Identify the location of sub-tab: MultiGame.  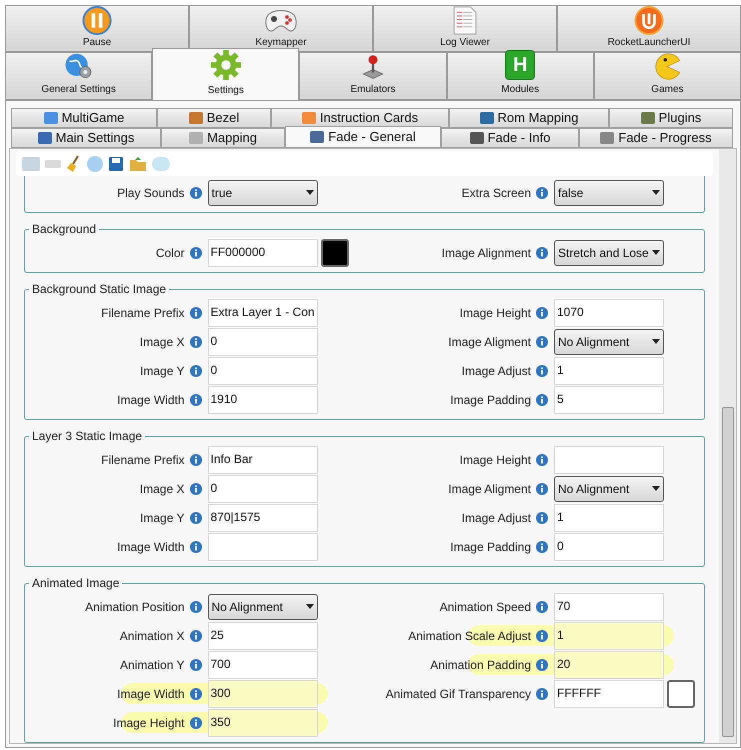
(84, 118).